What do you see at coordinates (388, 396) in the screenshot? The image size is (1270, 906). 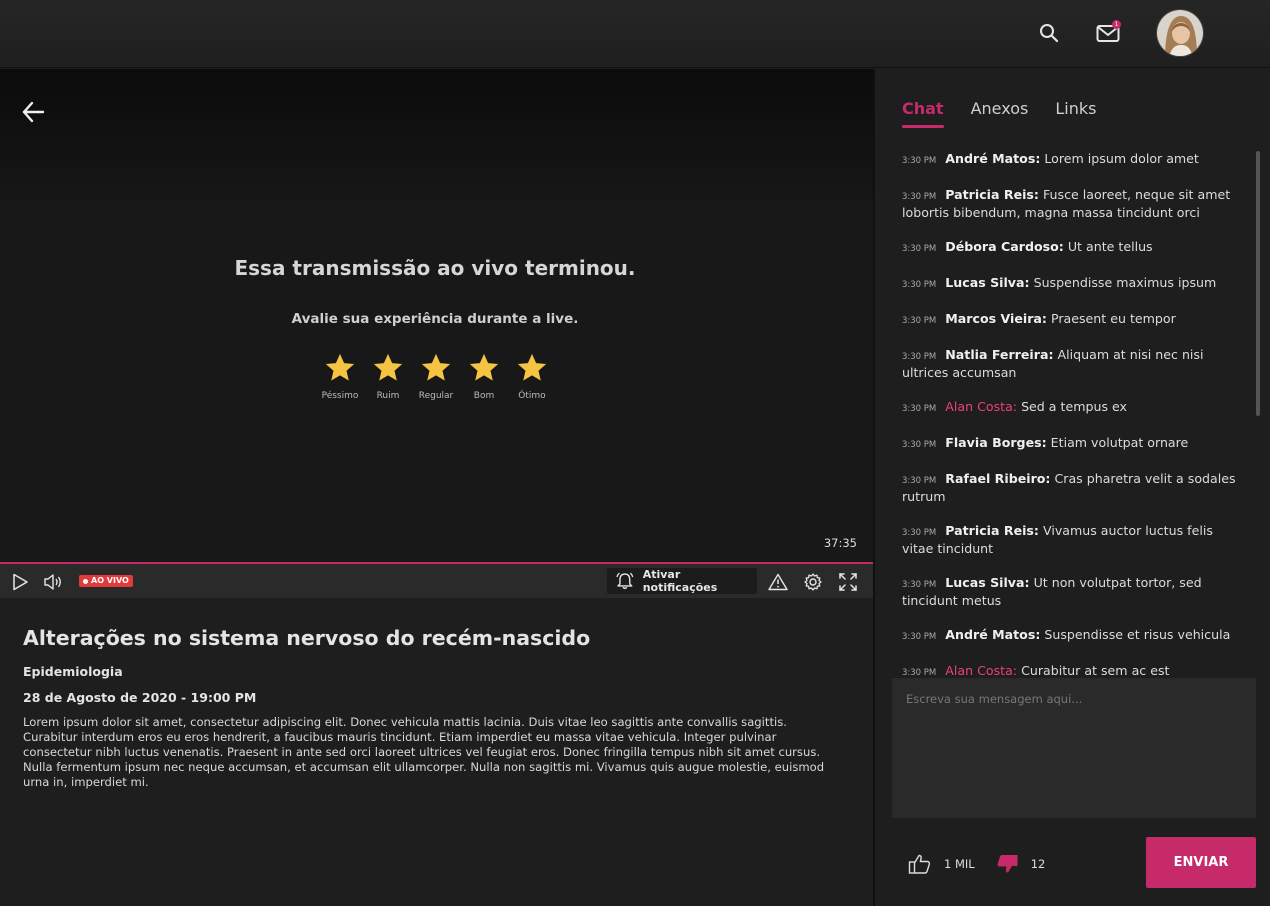 I see `rating-label: Ruim` at bounding box center [388, 396].